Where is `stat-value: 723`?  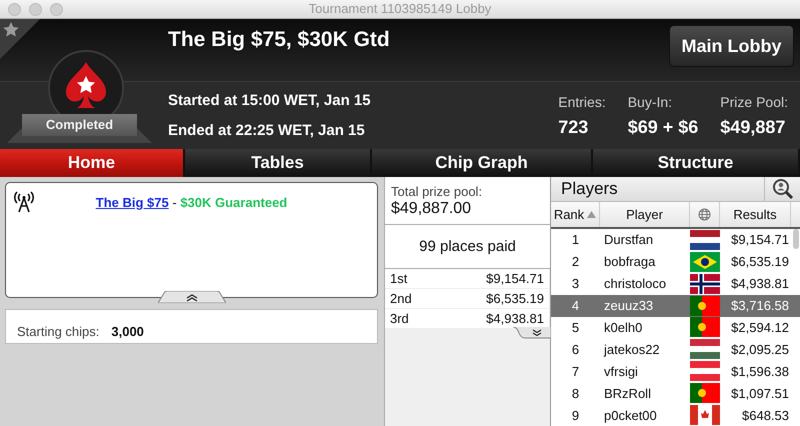
stat-value: 723 is located at coordinates (574, 127).